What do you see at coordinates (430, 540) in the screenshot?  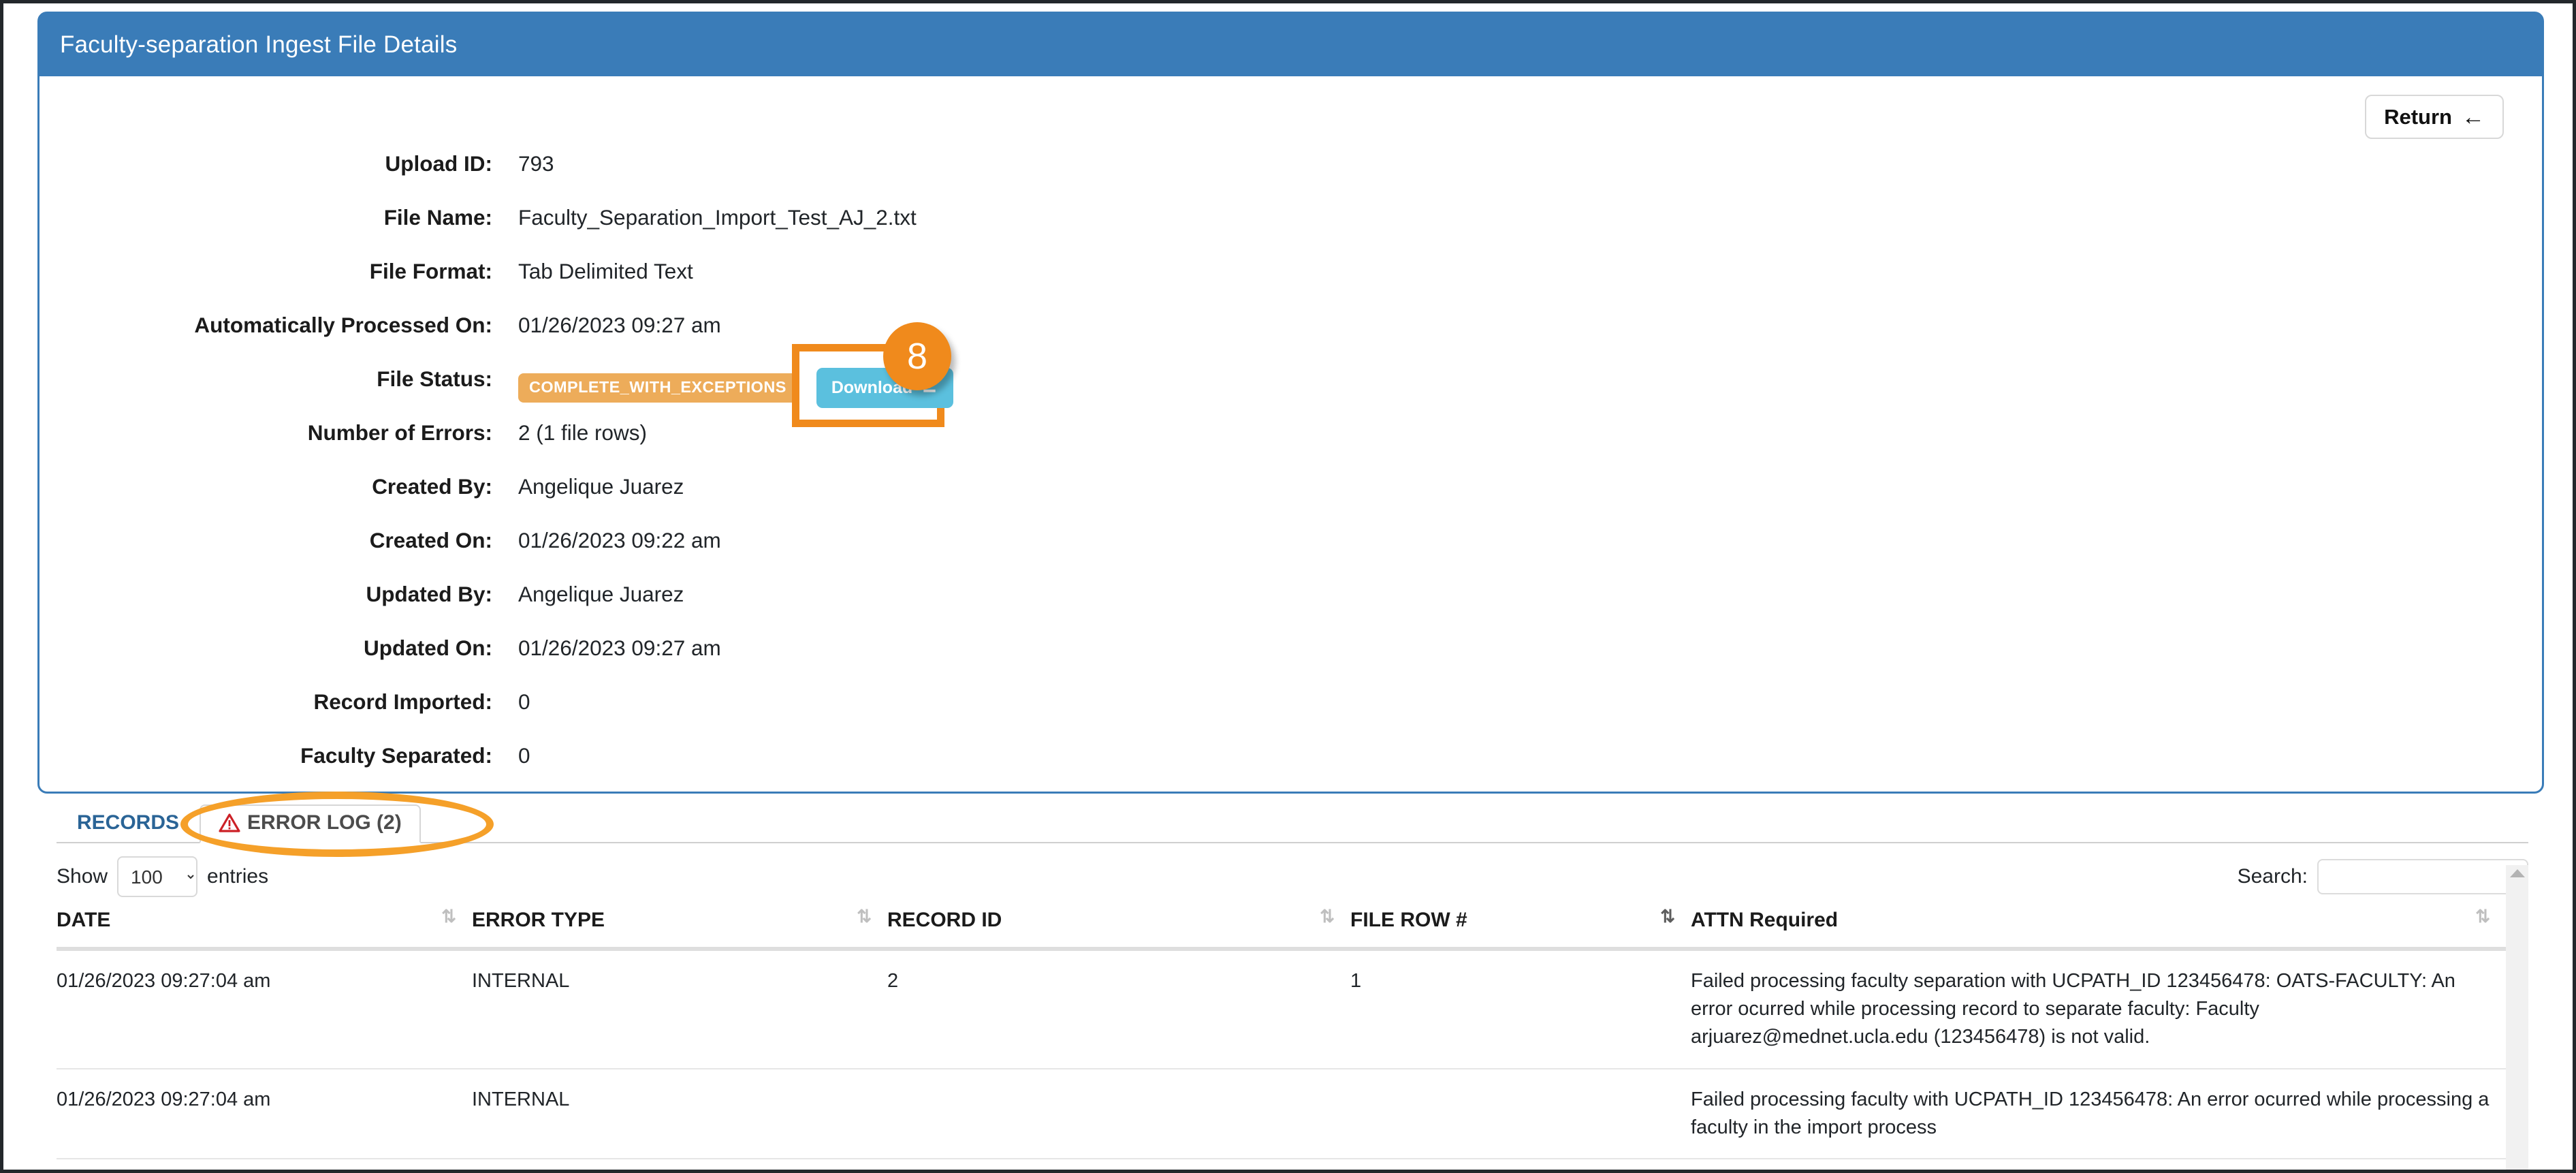 I see `detail-label: Created On:` at bounding box center [430, 540].